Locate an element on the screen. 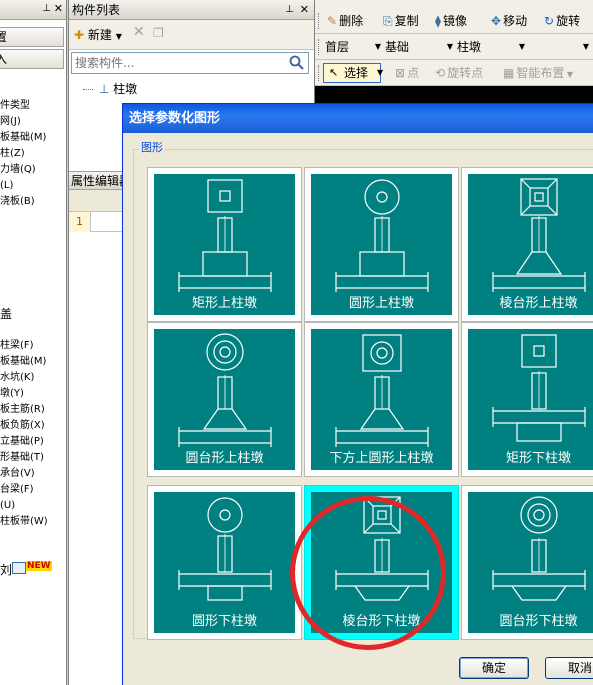  move-button: ✥ 移动 is located at coordinates (509, 20).